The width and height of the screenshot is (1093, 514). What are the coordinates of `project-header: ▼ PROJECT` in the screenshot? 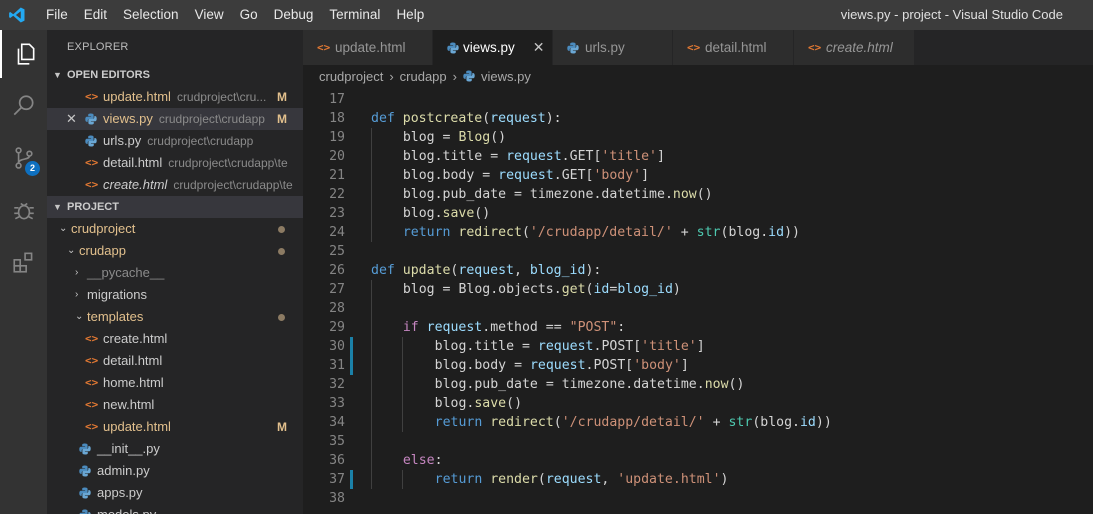 It's located at (175, 207).